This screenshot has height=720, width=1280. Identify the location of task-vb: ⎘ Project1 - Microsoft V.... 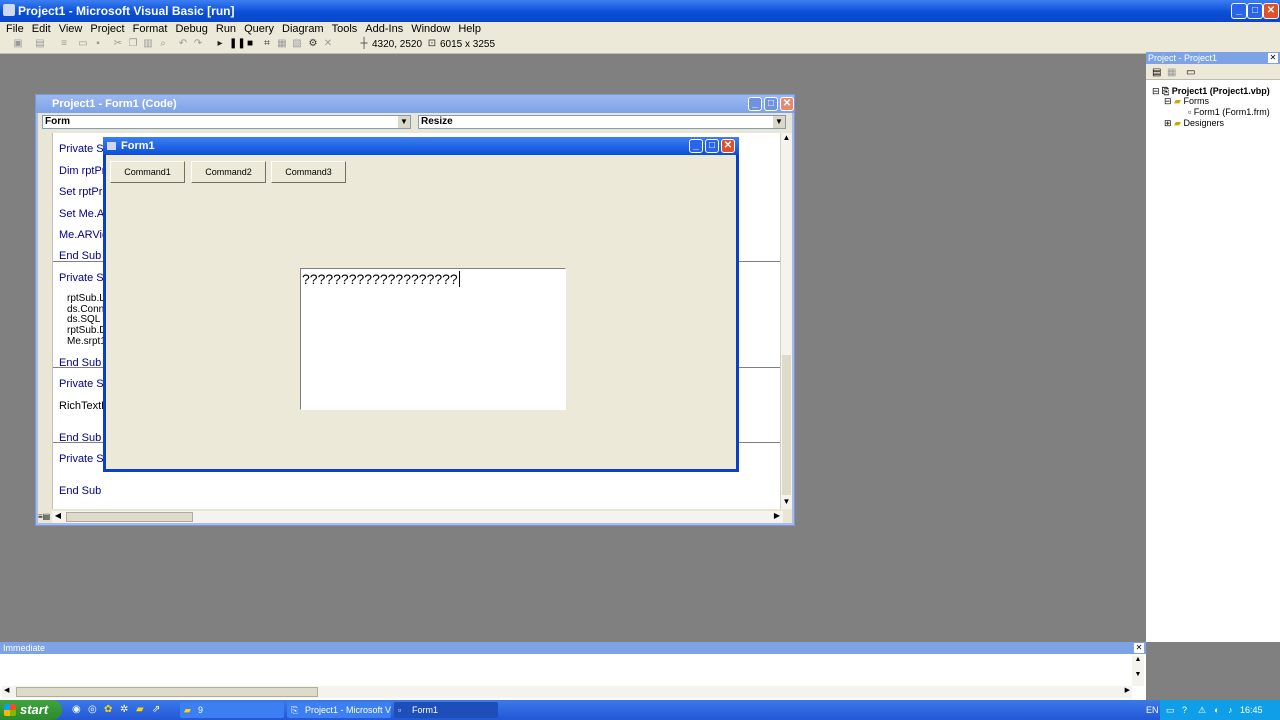
(339, 710).